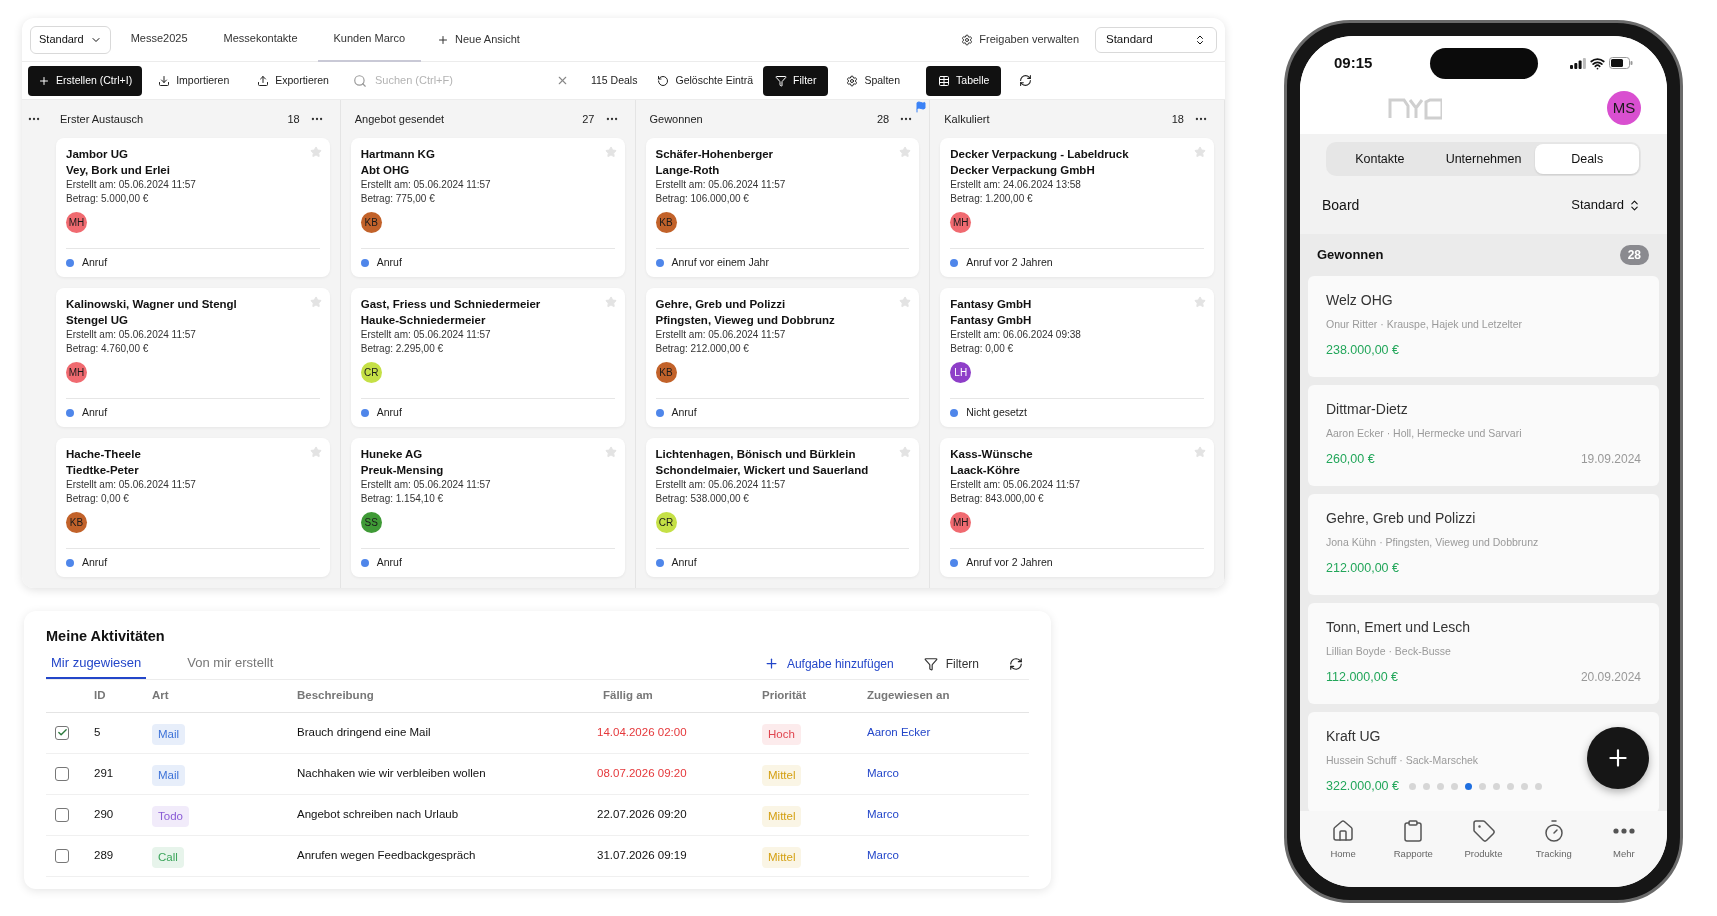  I want to click on deal-date: 19.09.2024, so click(1610, 460).